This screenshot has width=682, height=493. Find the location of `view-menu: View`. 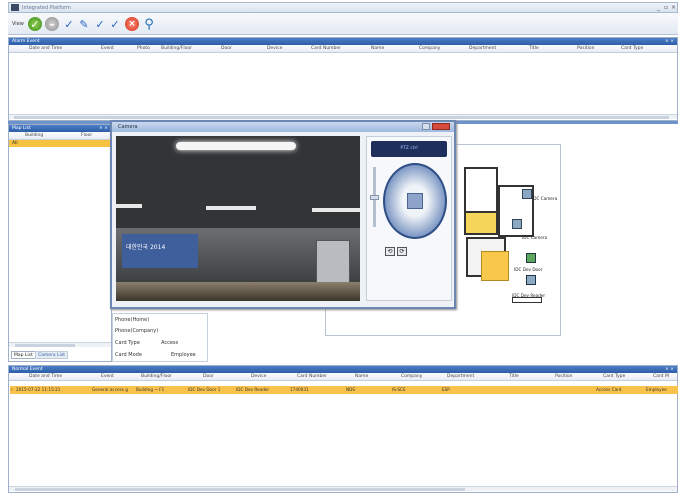

view-menu: View is located at coordinates (18, 24).